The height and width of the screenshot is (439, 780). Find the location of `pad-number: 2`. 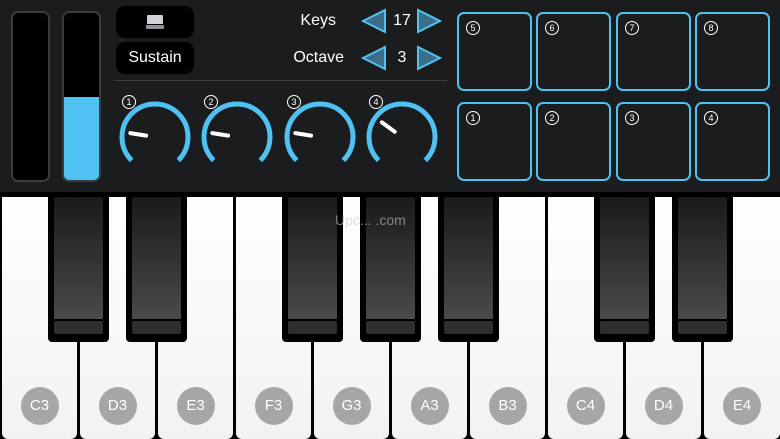

pad-number: 2 is located at coordinates (552, 118).